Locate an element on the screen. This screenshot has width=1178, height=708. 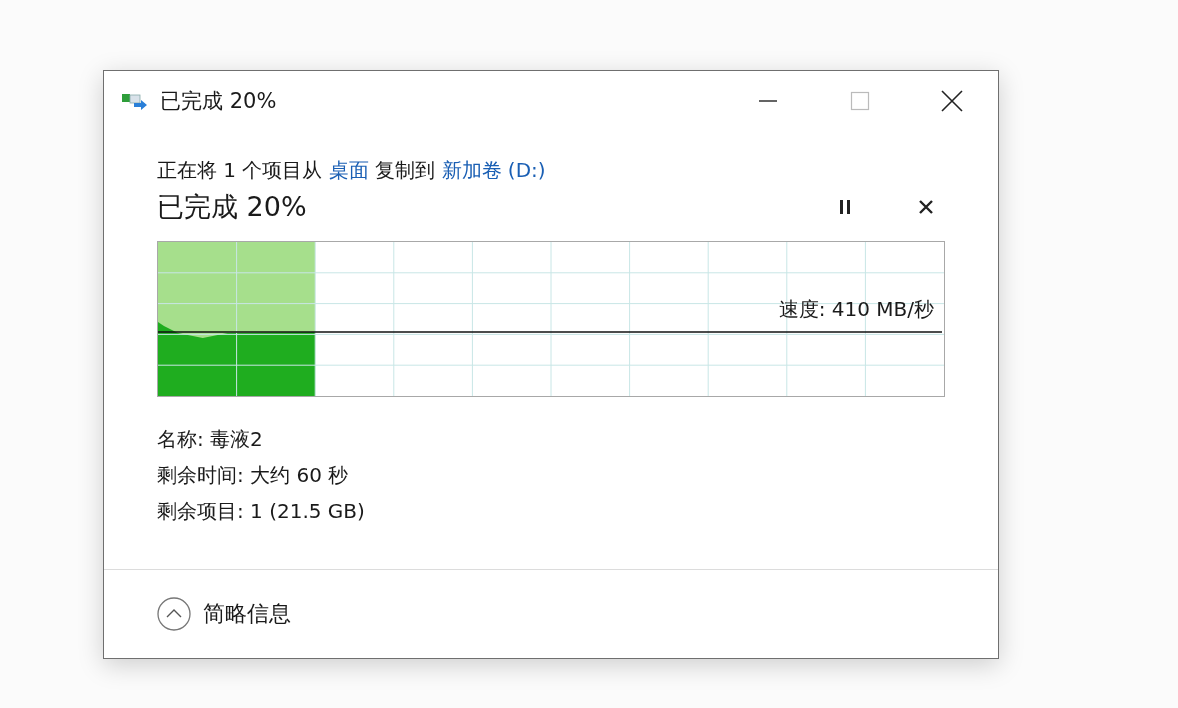
copy-description: 正在将 1 个项目从 桌面 复制到 新加卷 (D:) is located at coordinates (352, 170).